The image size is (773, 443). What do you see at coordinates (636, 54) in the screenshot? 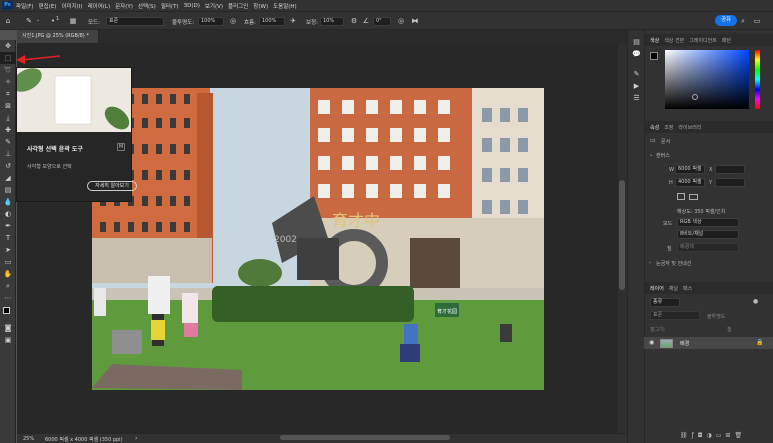
I see `comments-panel-icon: 💬` at bounding box center [636, 54].